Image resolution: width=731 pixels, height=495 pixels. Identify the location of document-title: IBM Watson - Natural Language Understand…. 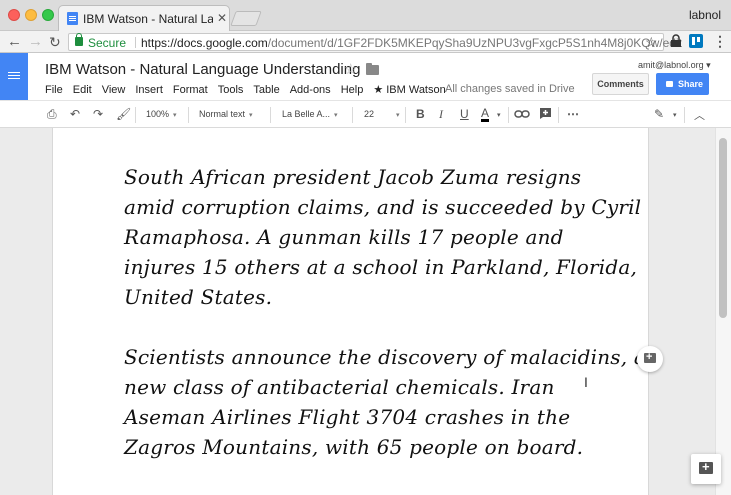
(202, 69).